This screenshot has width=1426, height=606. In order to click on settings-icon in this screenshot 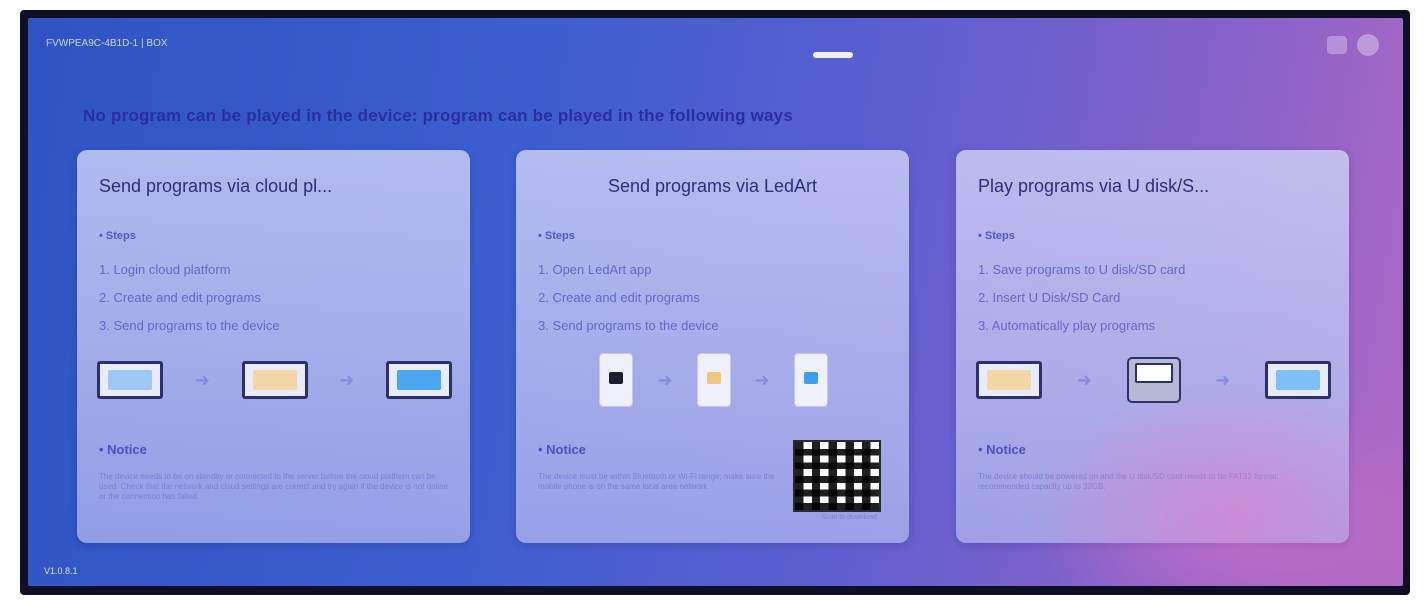, I will do `click(1368, 45)`.